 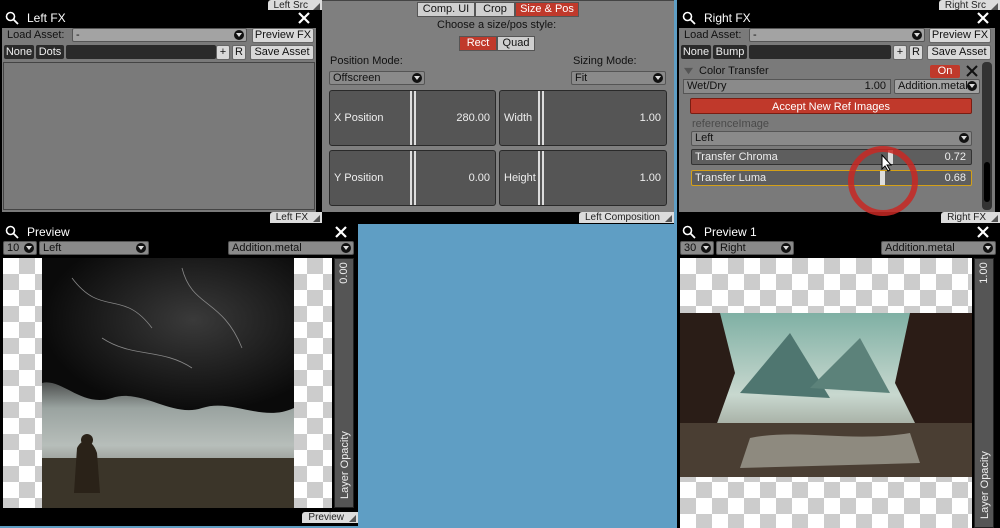 I want to click on y-position-slider: Y Position 0.00, so click(x=412, y=178).